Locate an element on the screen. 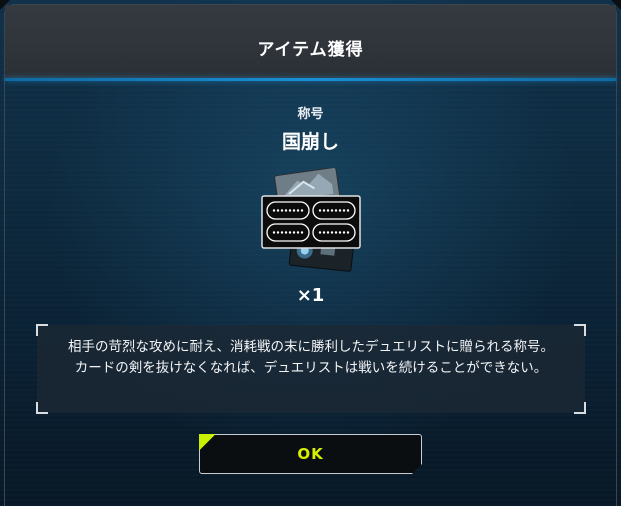 This screenshot has width=621, height=506. title-card-stack-icon is located at coordinates (311, 220).